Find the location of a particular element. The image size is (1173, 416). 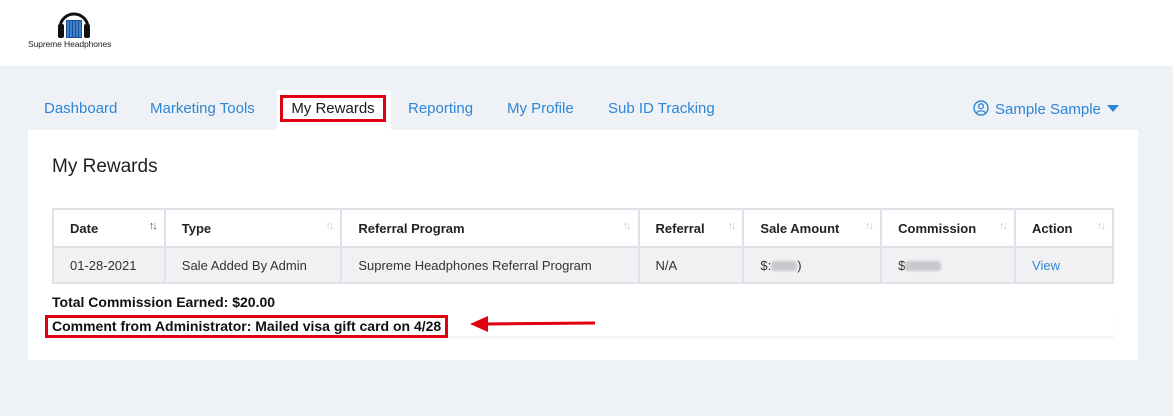

cell-date: 01-28-2021 is located at coordinates (109, 265).